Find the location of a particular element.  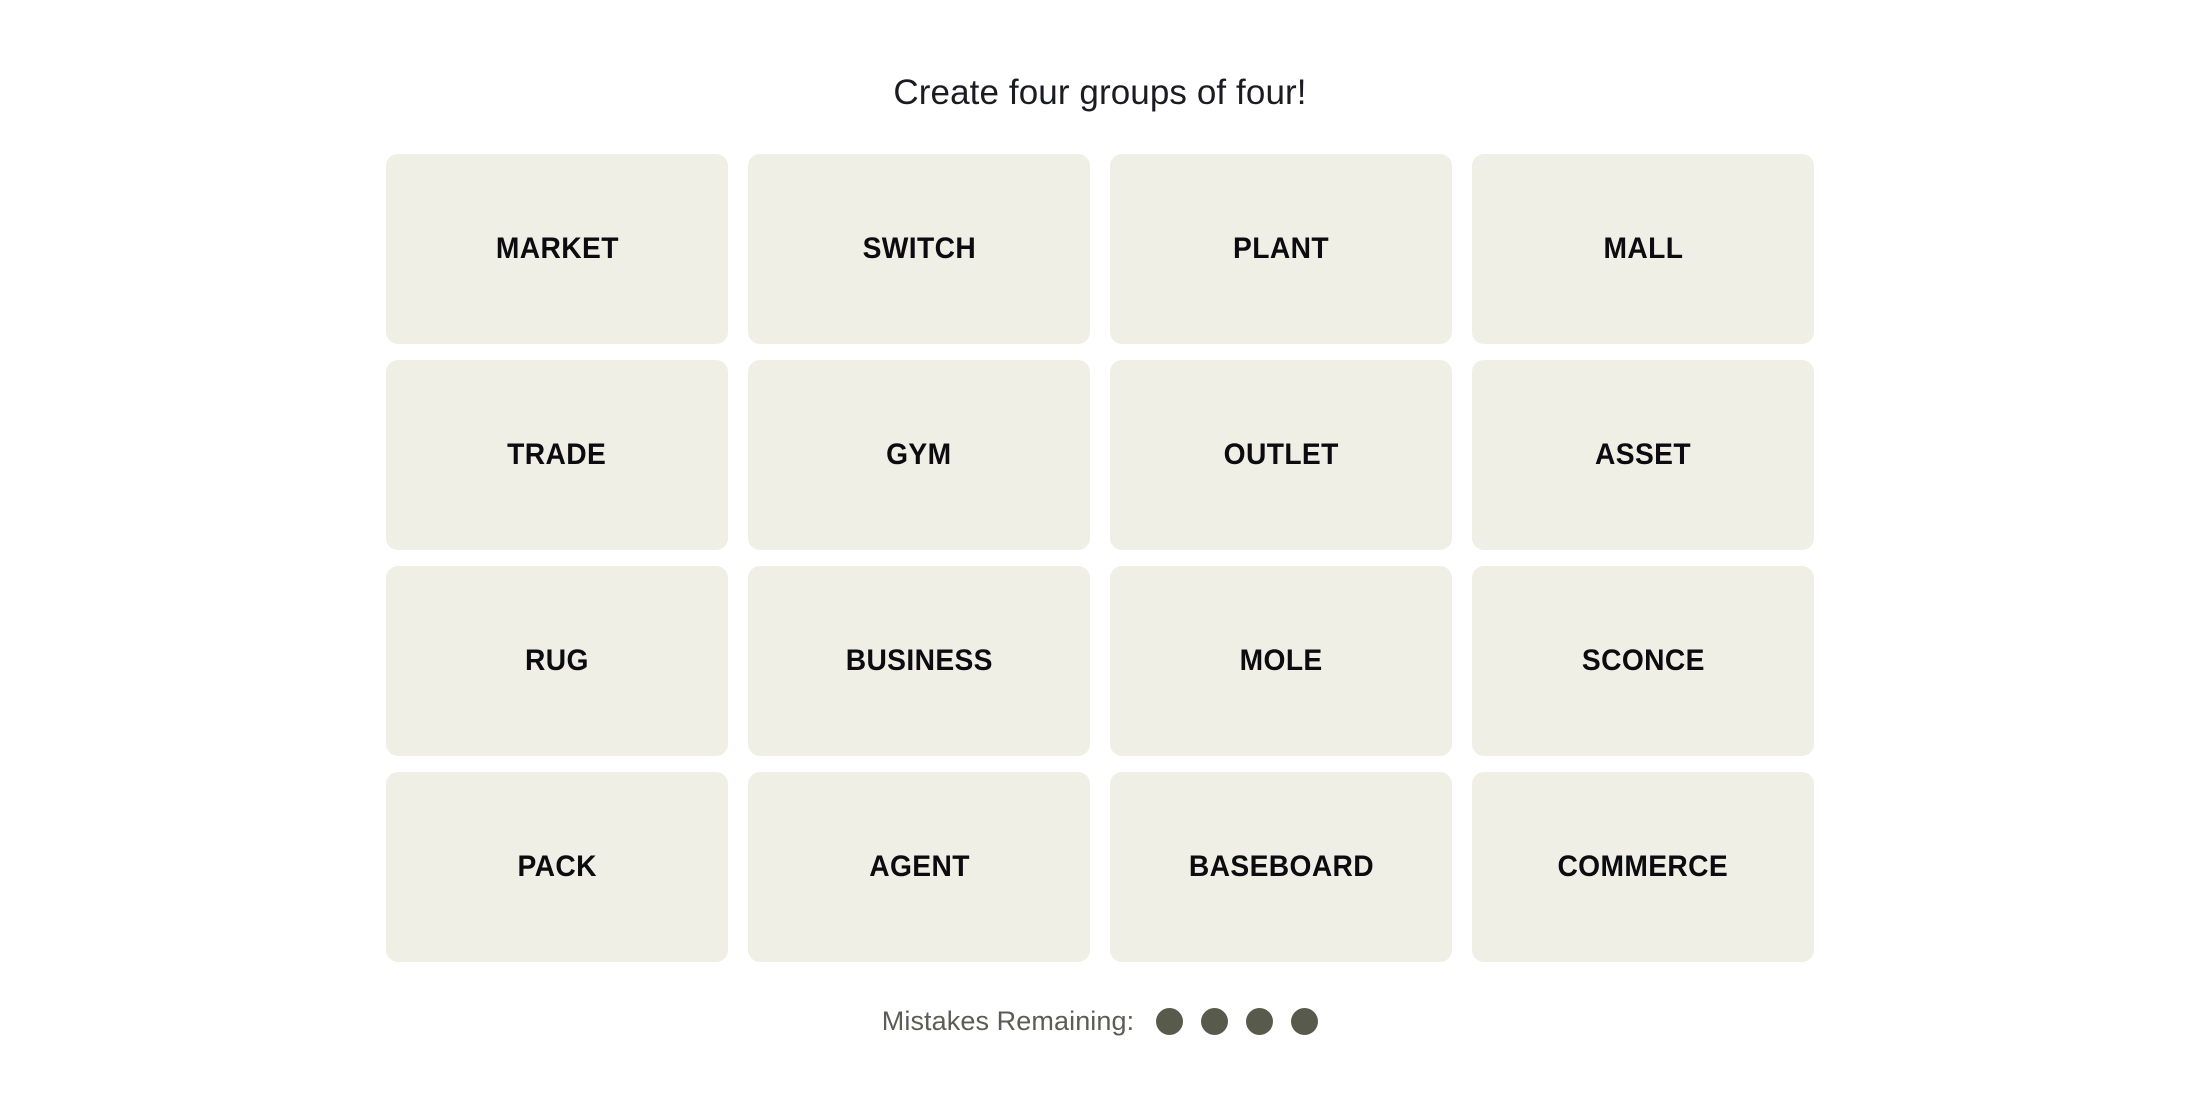

word-tile-label: ASSET is located at coordinates (1643, 454).